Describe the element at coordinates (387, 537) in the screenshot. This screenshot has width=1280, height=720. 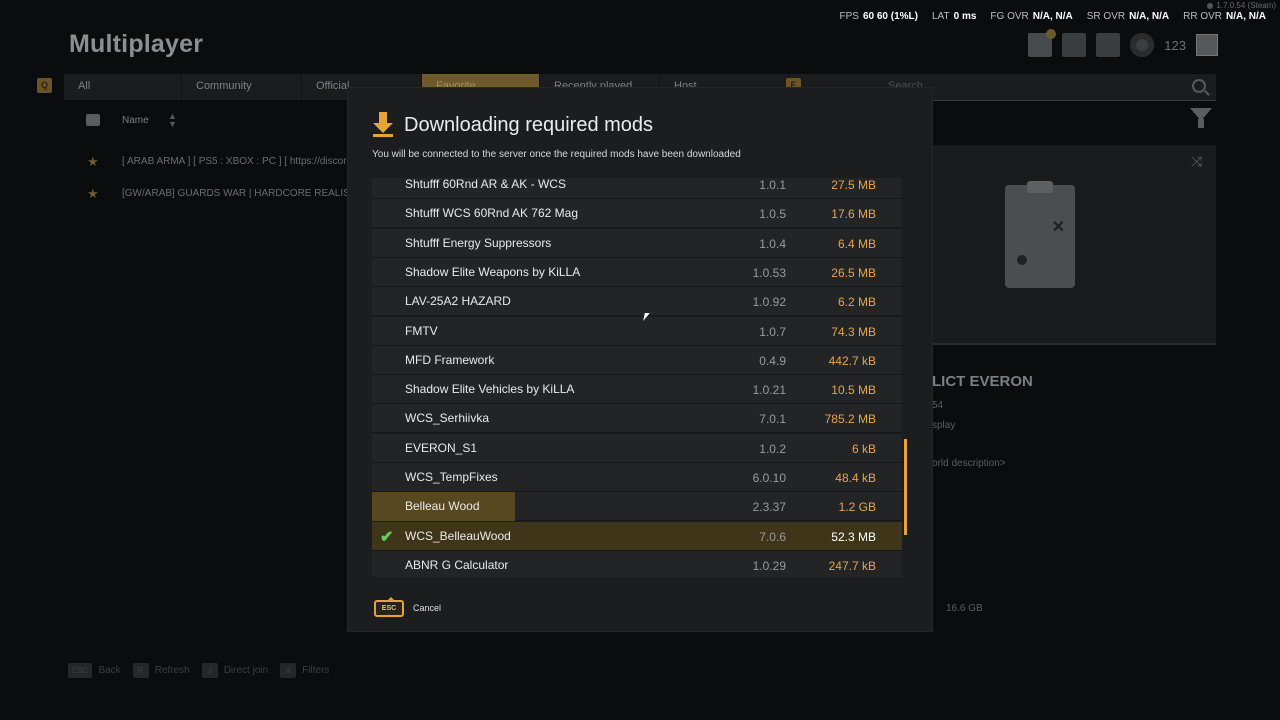
I see `checkmark-icon: ✔` at that location.